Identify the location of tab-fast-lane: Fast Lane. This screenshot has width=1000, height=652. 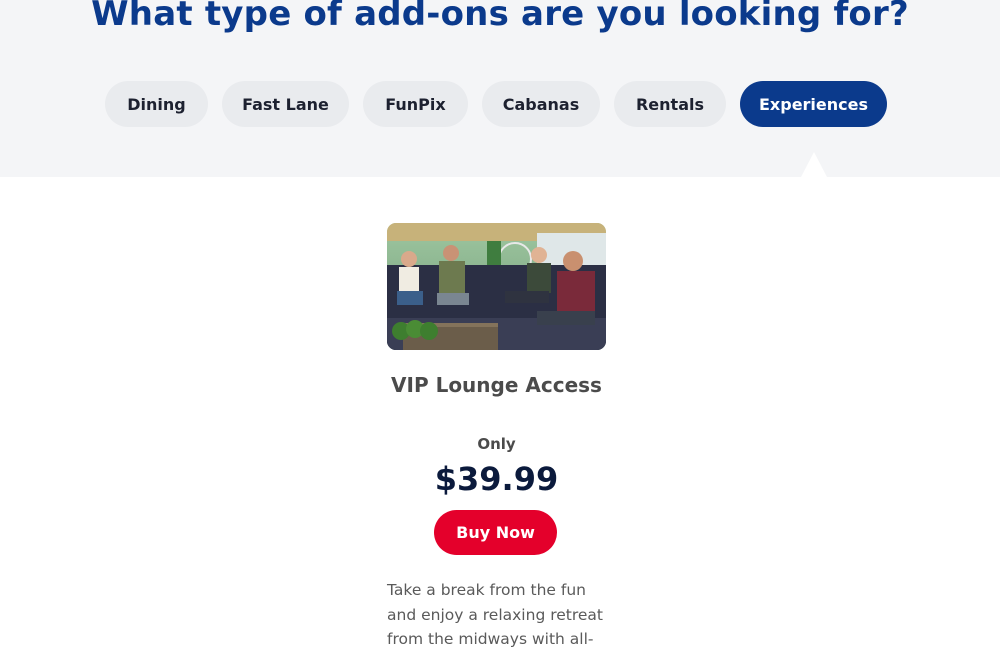
(285, 104).